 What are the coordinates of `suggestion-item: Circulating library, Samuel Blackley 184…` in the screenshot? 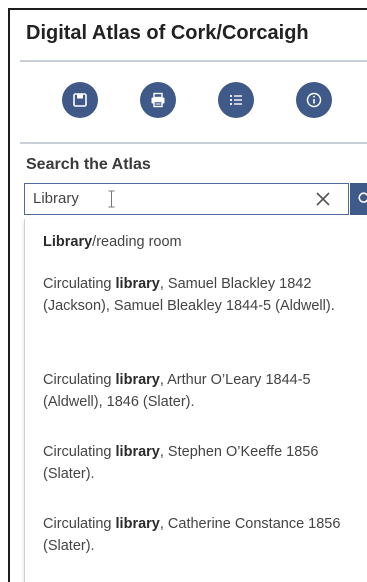 It's located at (193, 295).